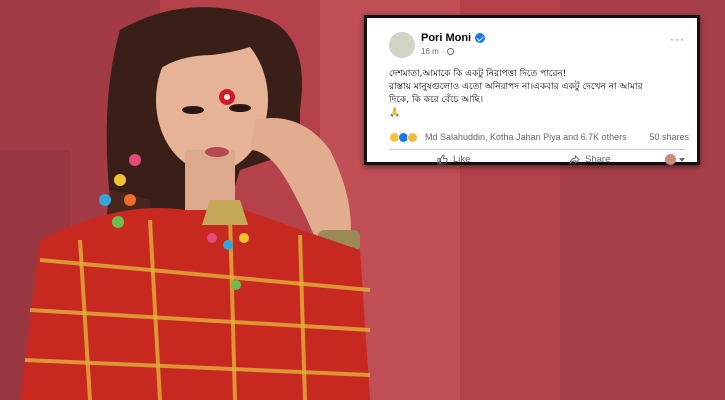 This screenshot has height=400, width=725. Describe the element at coordinates (462, 159) in the screenshot. I see `like-label: Like` at that location.